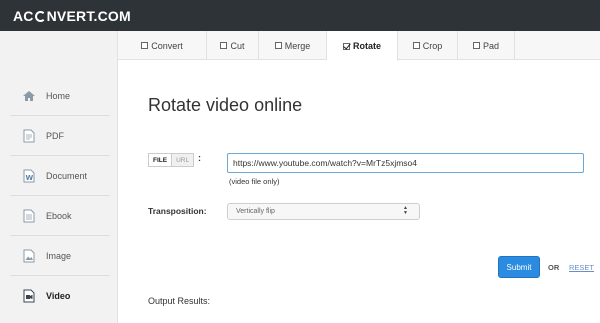 Image resolution: width=600 pixels, height=323 pixels. What do you see at coordinates (29, 96) in the screenshot?
I see `home-icon` at bounding box center [29, 96].